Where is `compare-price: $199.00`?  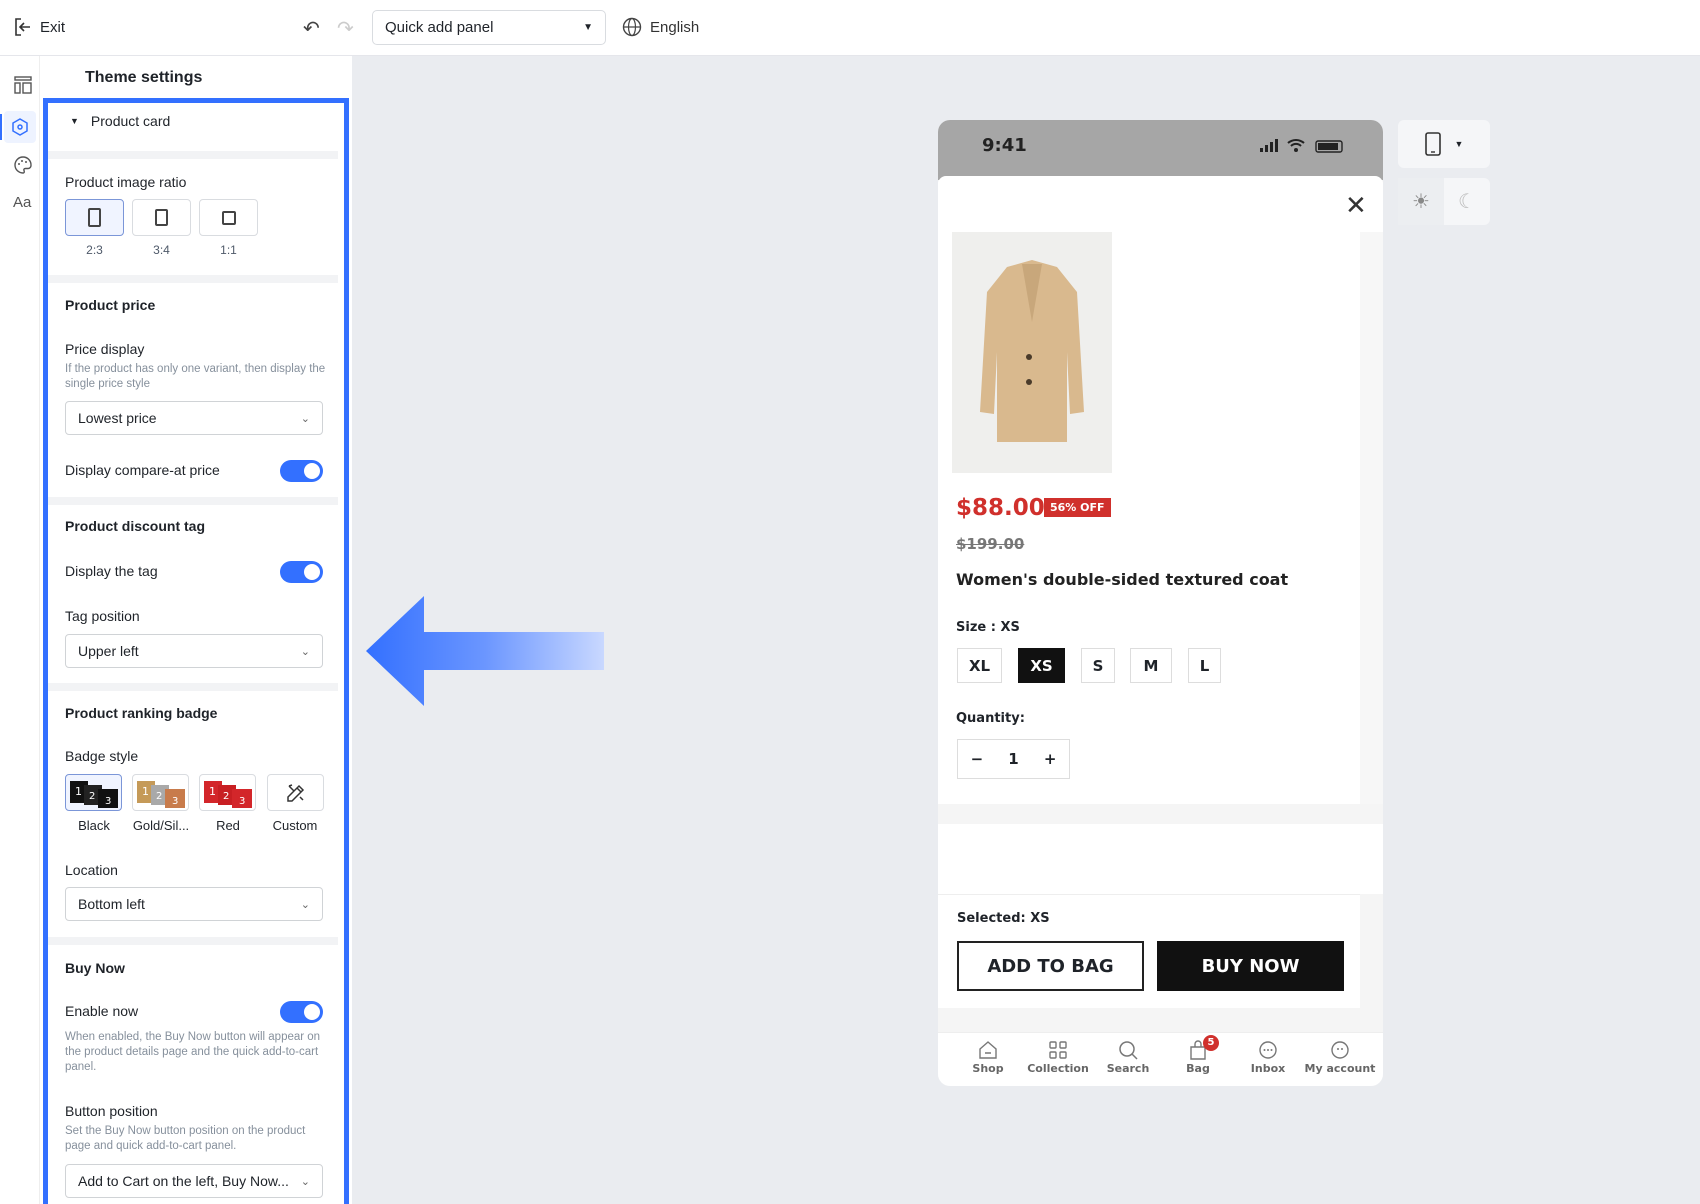
compare-price: $199.00 is located at coordinates (990, 544).